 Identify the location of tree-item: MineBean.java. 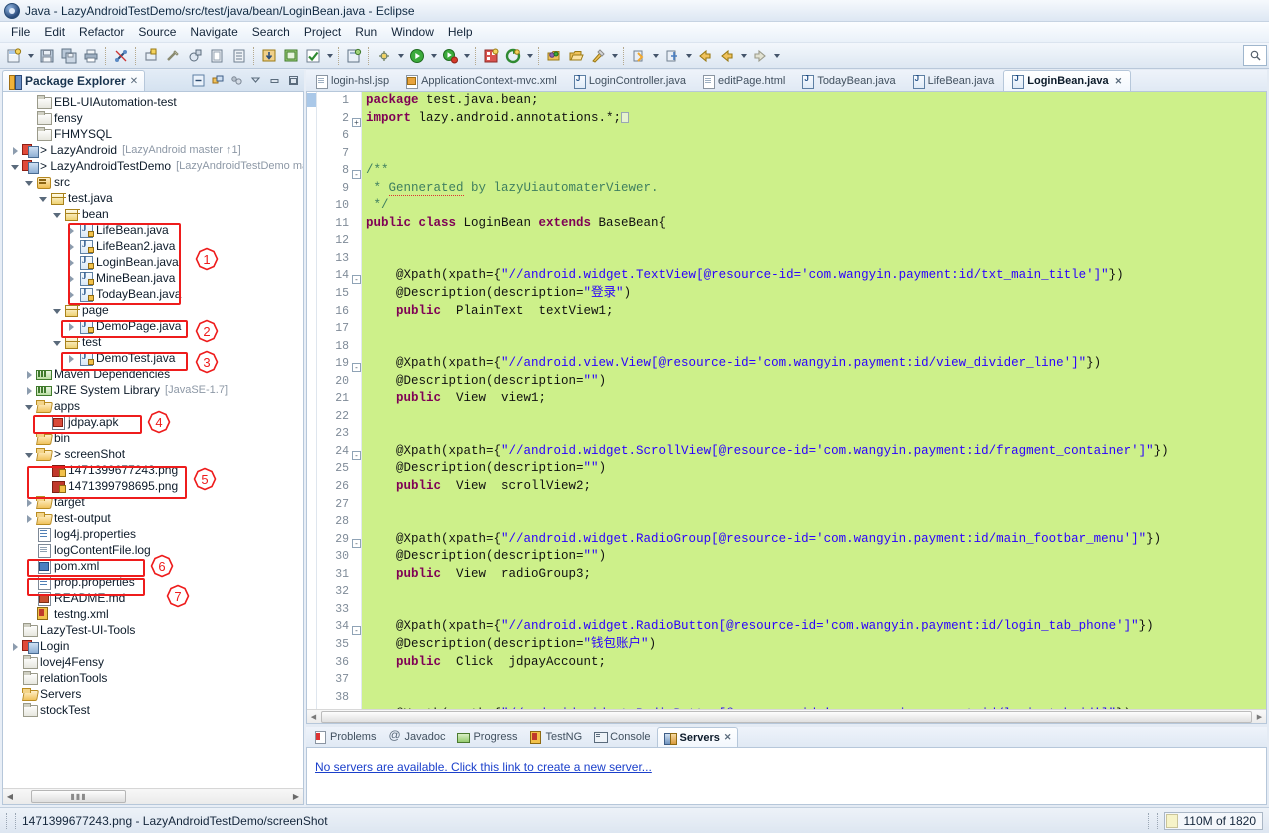
(153, 278).